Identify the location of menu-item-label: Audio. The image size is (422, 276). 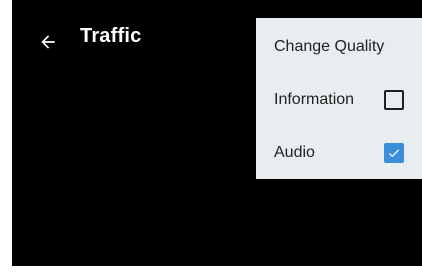
(294, 152).